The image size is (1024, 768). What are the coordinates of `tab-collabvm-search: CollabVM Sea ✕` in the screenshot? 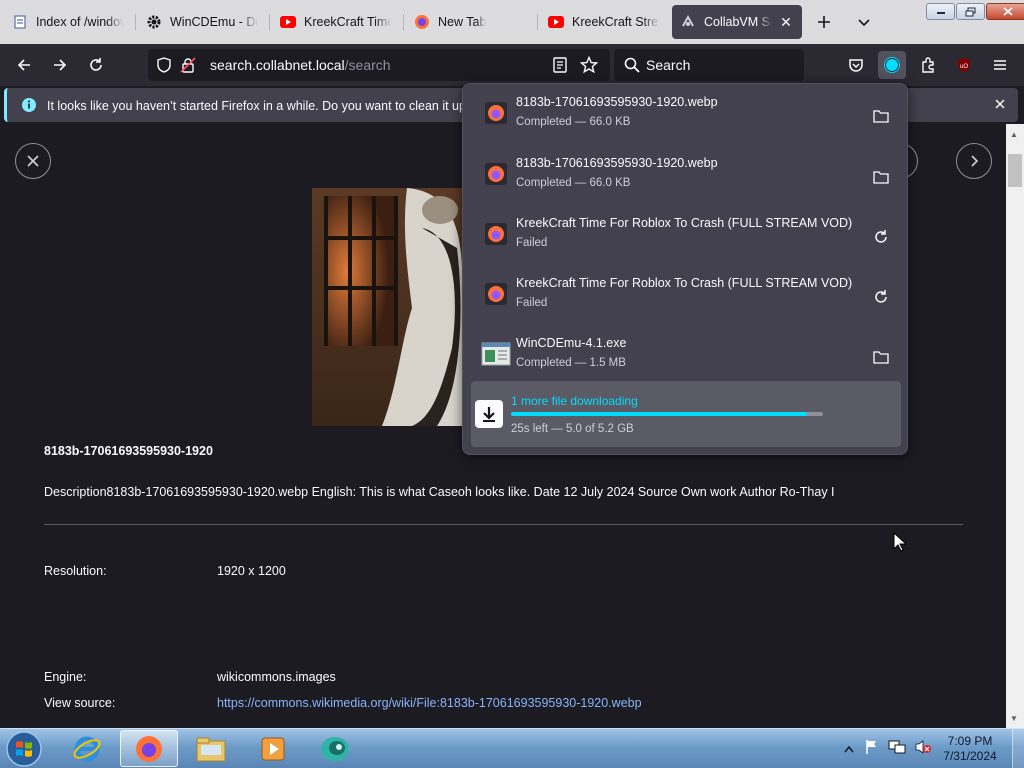 It's located at (737, 22).